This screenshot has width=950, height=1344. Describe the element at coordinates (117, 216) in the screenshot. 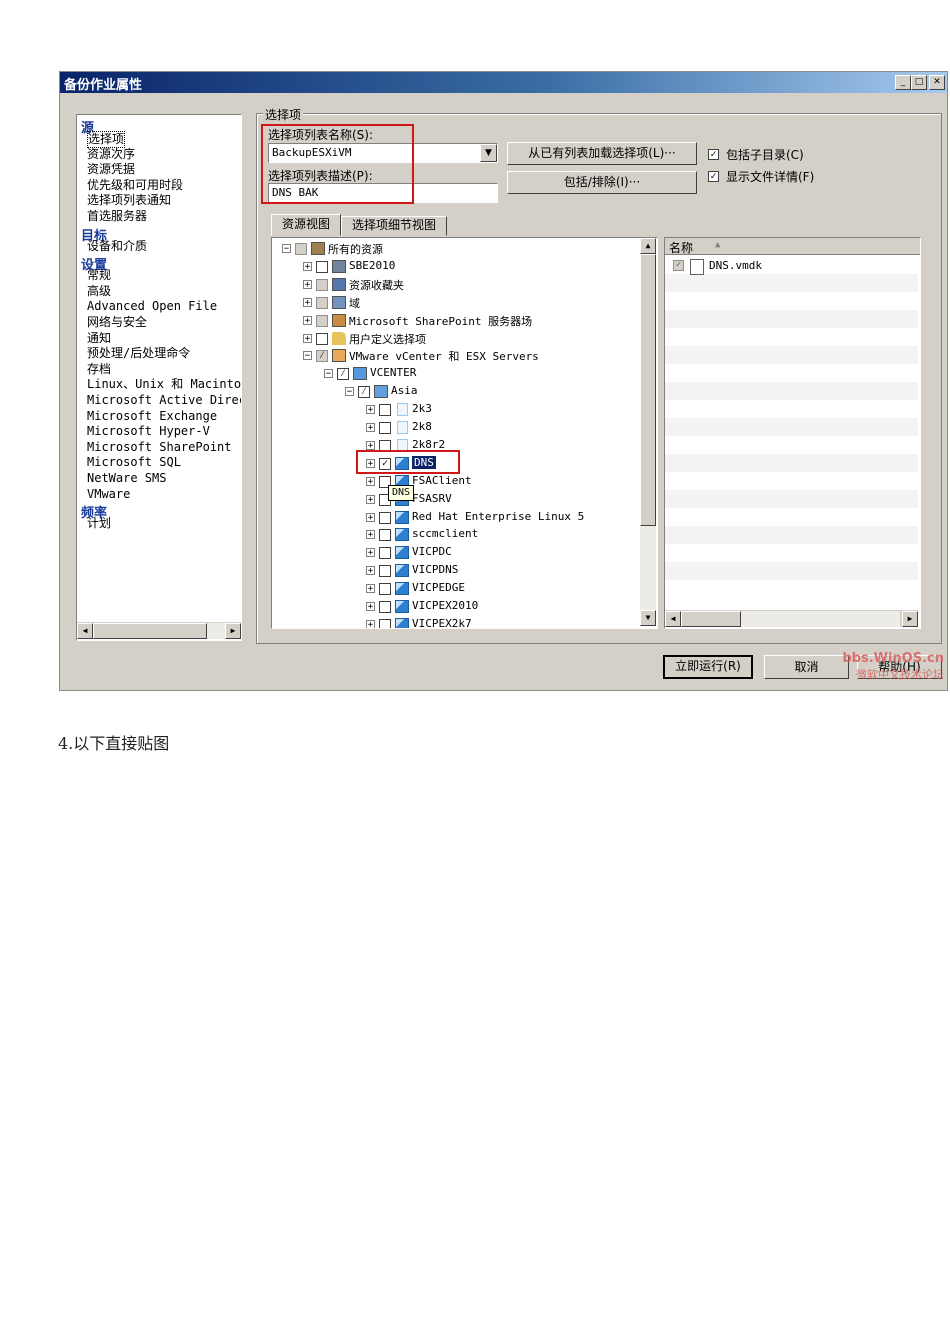

I see `nav-item: 首选服务器` at that location.